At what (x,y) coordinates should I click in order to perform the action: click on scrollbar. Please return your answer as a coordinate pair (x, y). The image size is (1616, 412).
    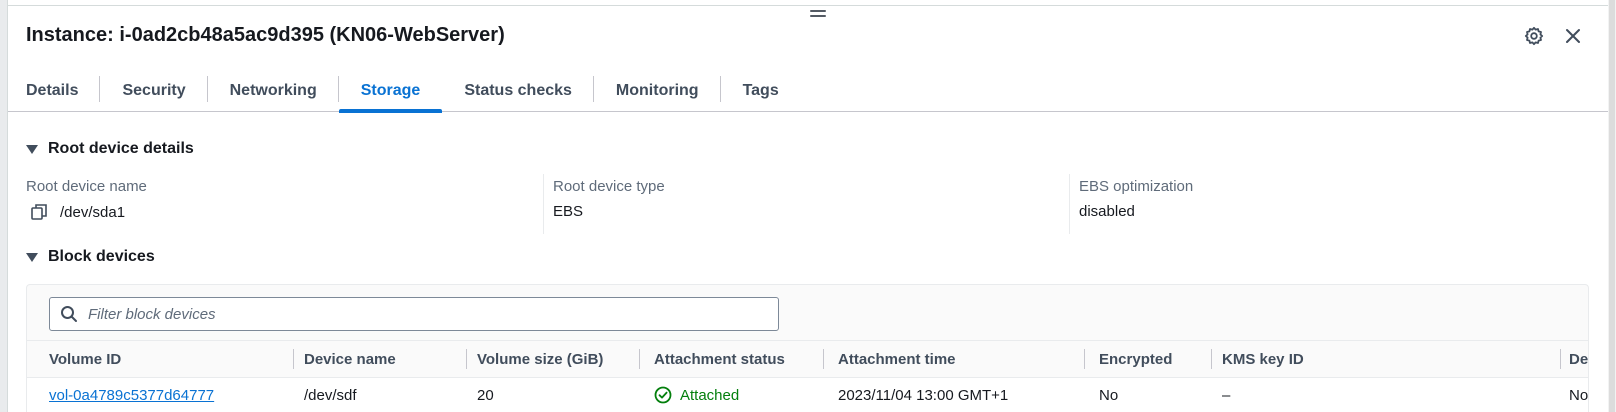
    Looking at the image, I should click on (1612, 206).